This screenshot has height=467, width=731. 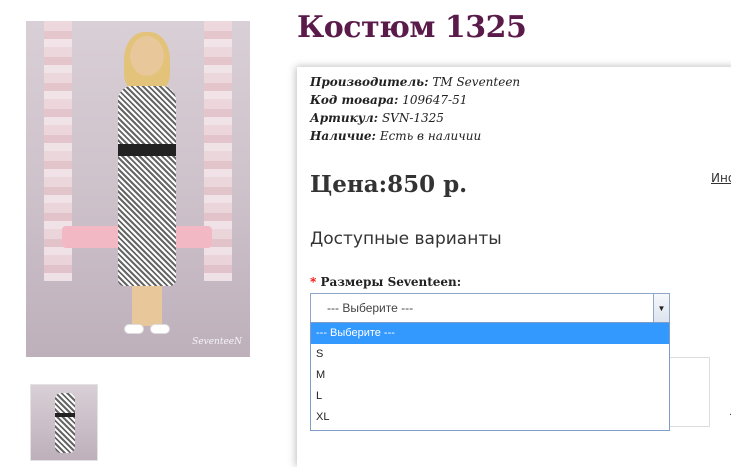 I want to click on size-dropdown-list: --- Выберите --- S M L XL, so click(x=490, y=376).